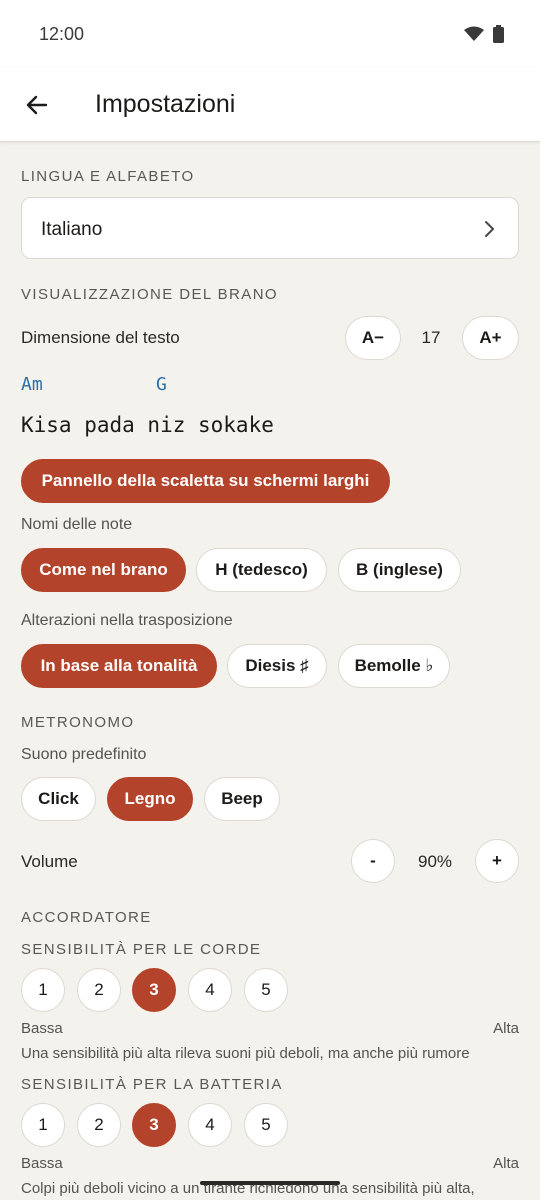  Describe the element at coordinates (58, 799) in the screenshot. I see `sound-option: Click` at that location.